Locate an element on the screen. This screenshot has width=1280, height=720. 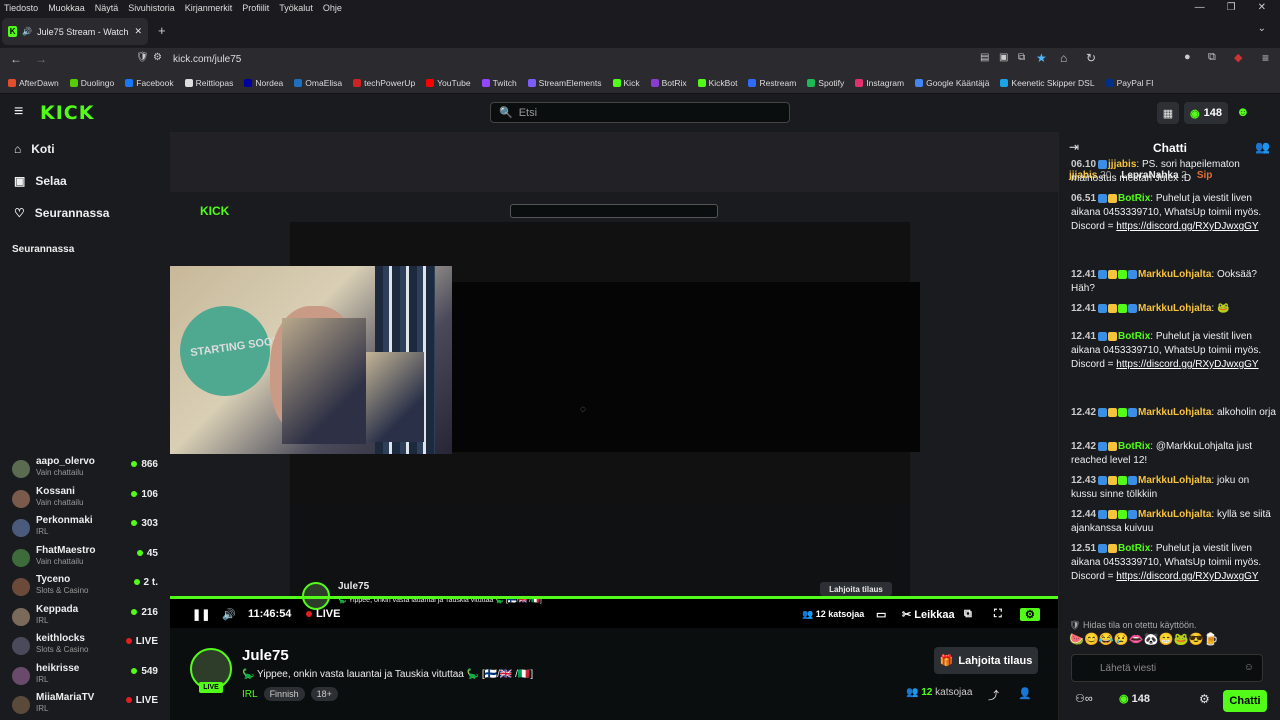
bookmark-item: Google Kääntäjä is located at coordinates (952, 83).